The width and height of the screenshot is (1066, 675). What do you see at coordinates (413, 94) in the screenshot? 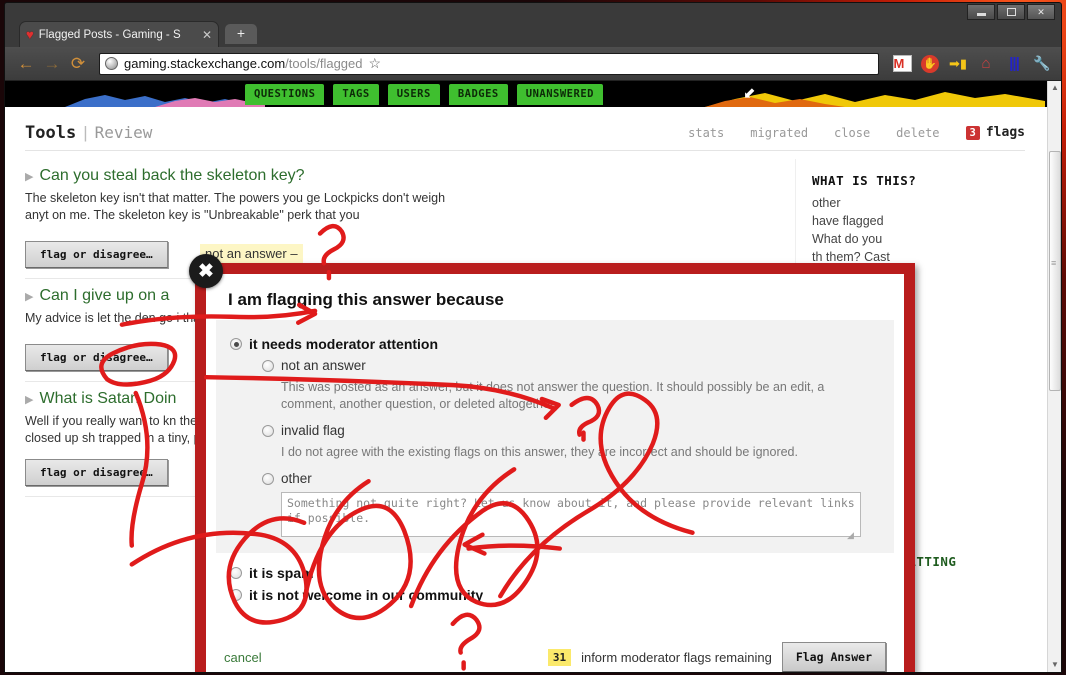
I see `nav-users: USERS` at bounding box center [413, 94].